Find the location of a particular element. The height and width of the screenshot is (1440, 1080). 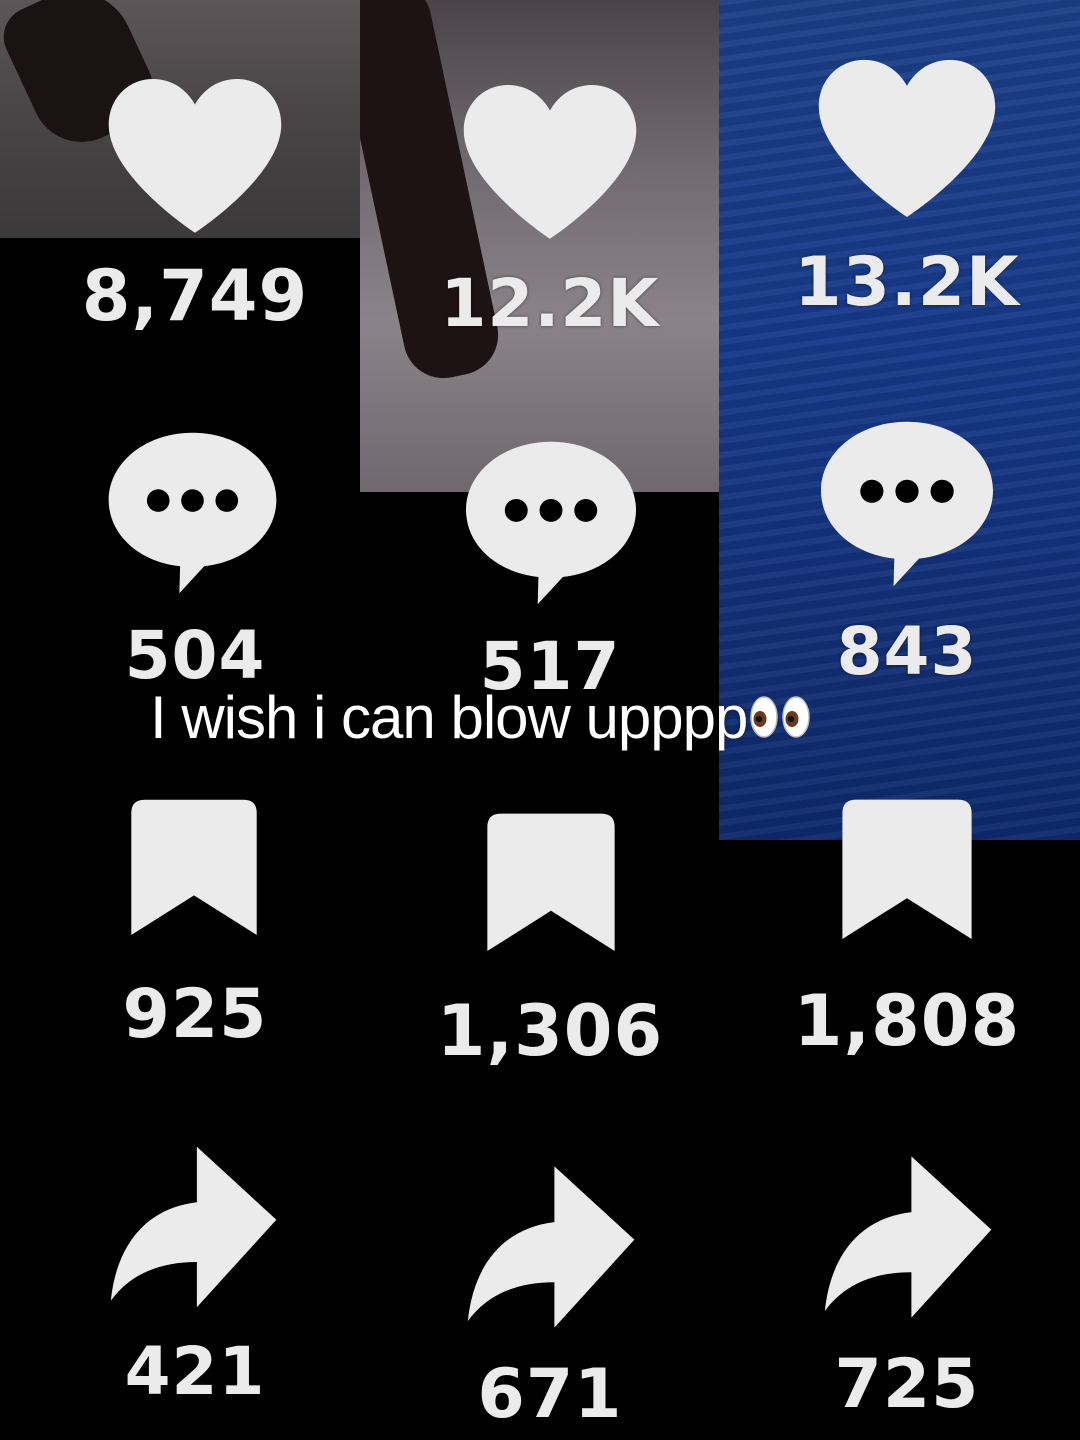

share-count: 421 is located at coordinates (195, 1371).